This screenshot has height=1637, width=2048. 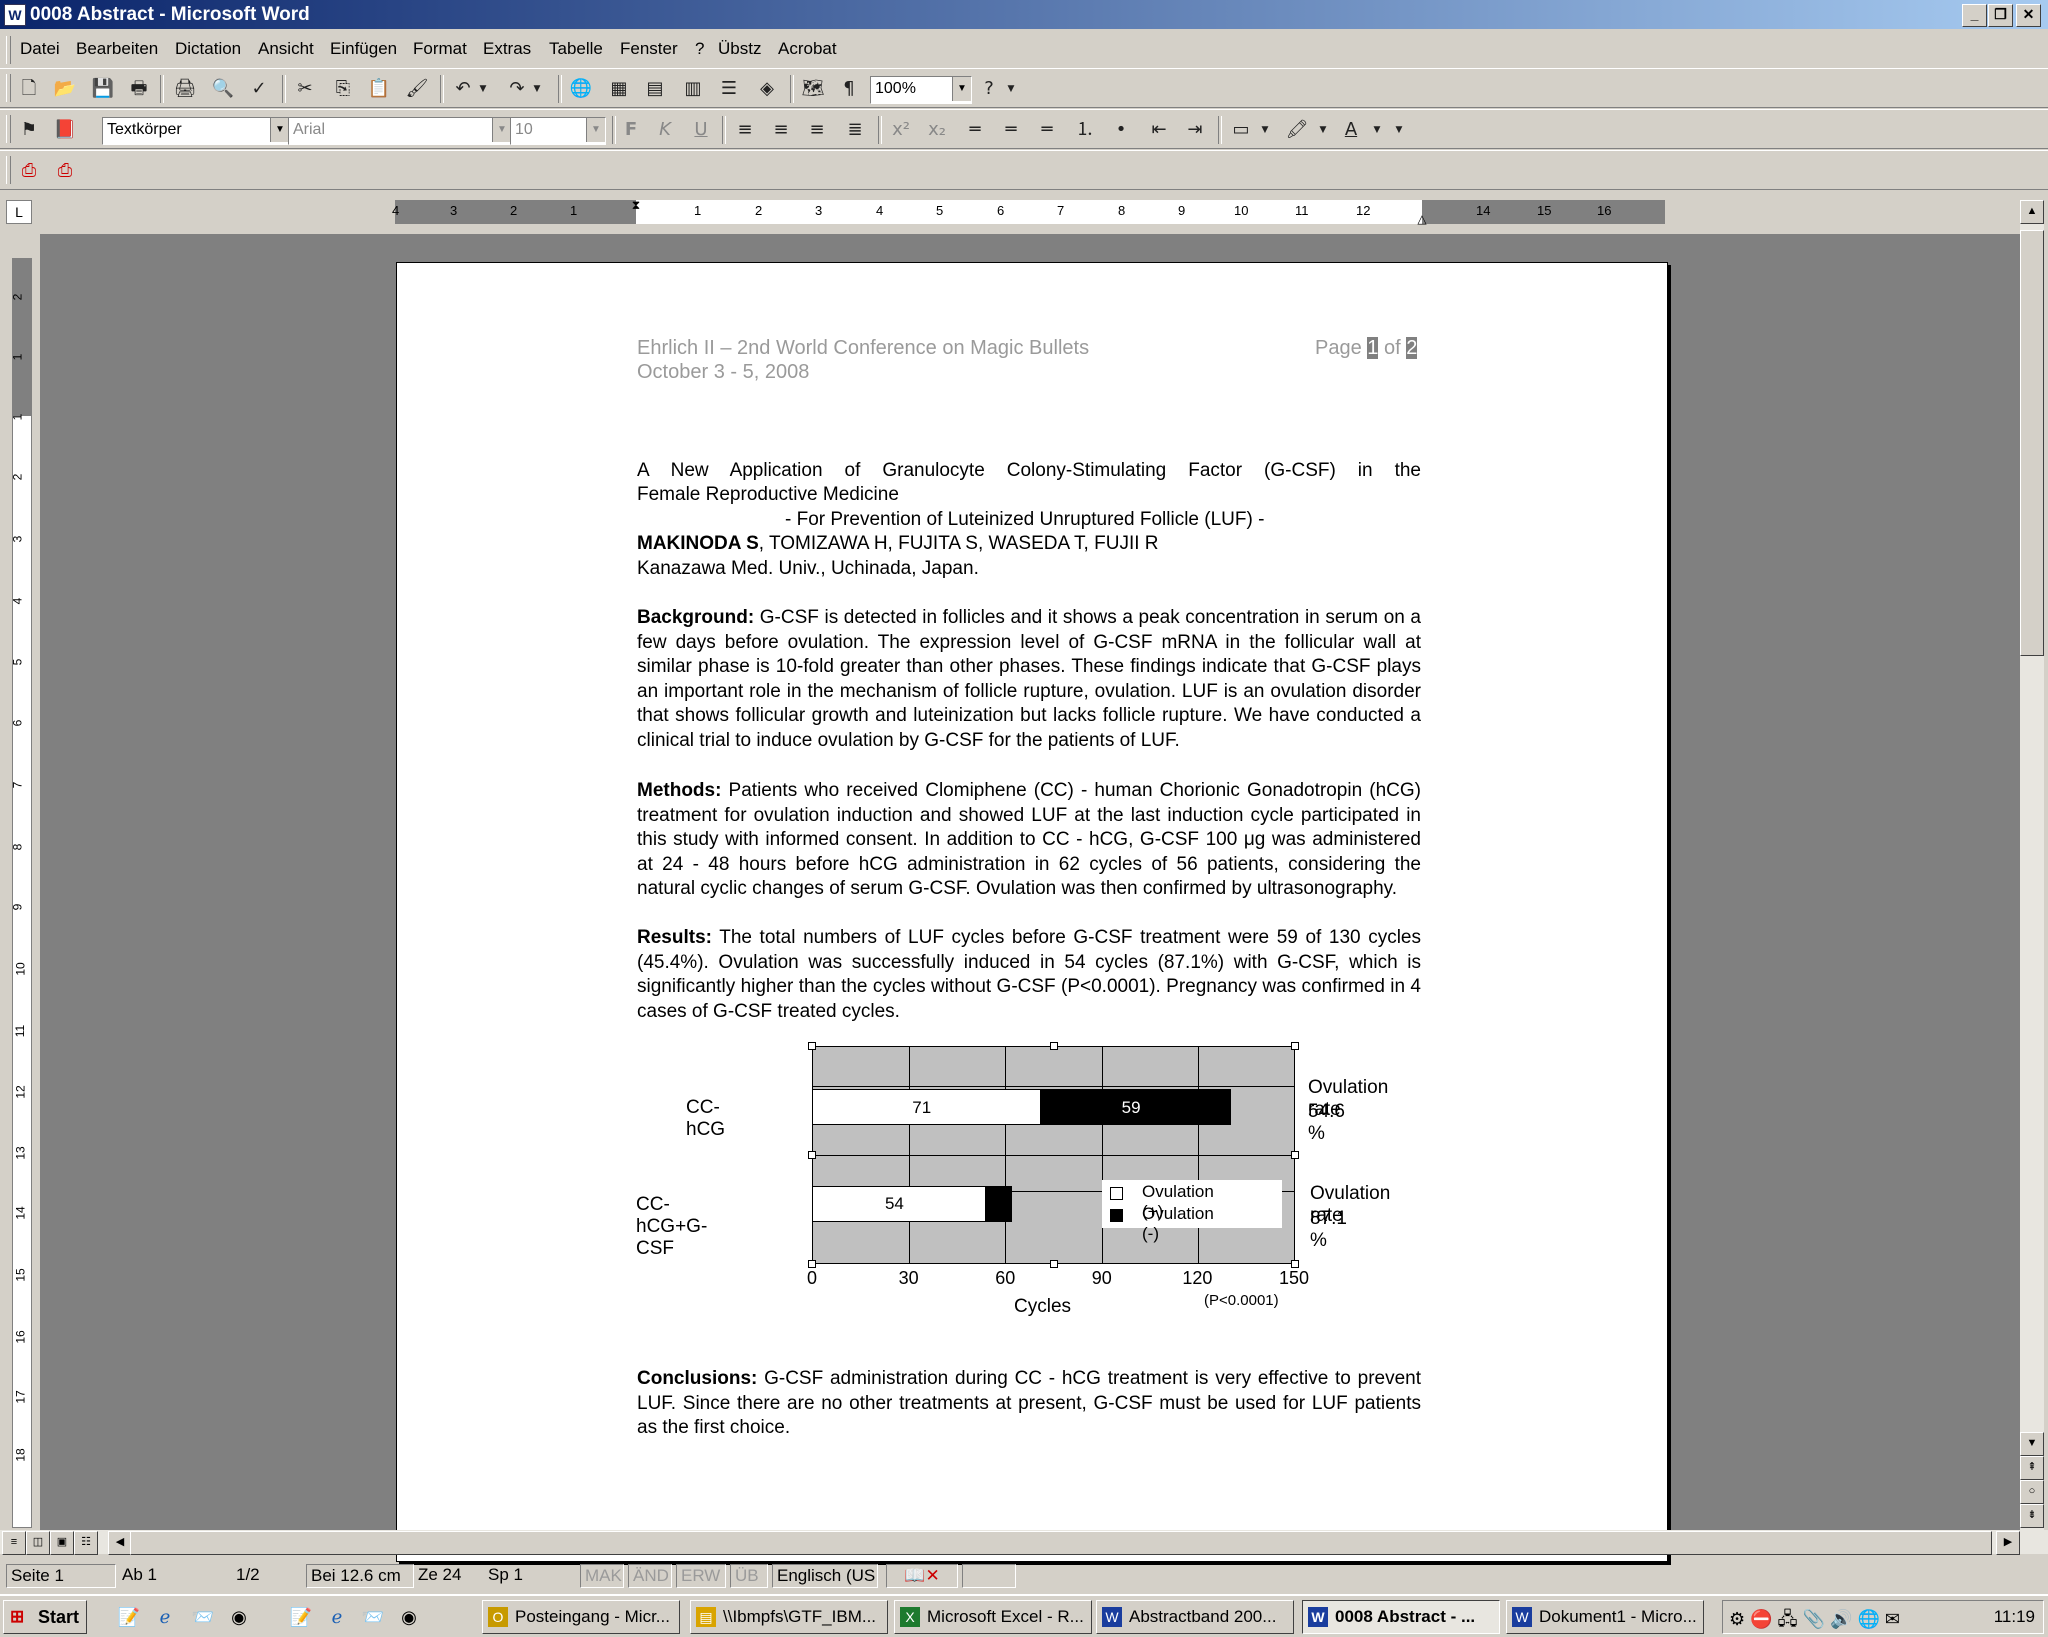 I want to click on menu-einfuegen: Einfügen, so click(x=363, y=49).